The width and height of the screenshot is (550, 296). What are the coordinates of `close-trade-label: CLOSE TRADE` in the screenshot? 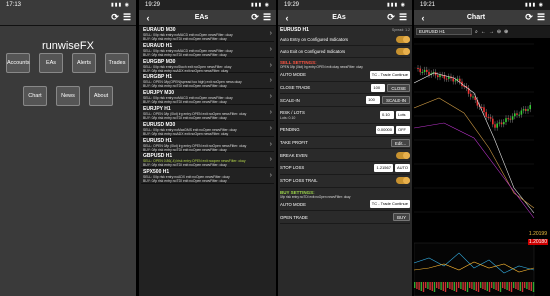 It's located at (295, 88).